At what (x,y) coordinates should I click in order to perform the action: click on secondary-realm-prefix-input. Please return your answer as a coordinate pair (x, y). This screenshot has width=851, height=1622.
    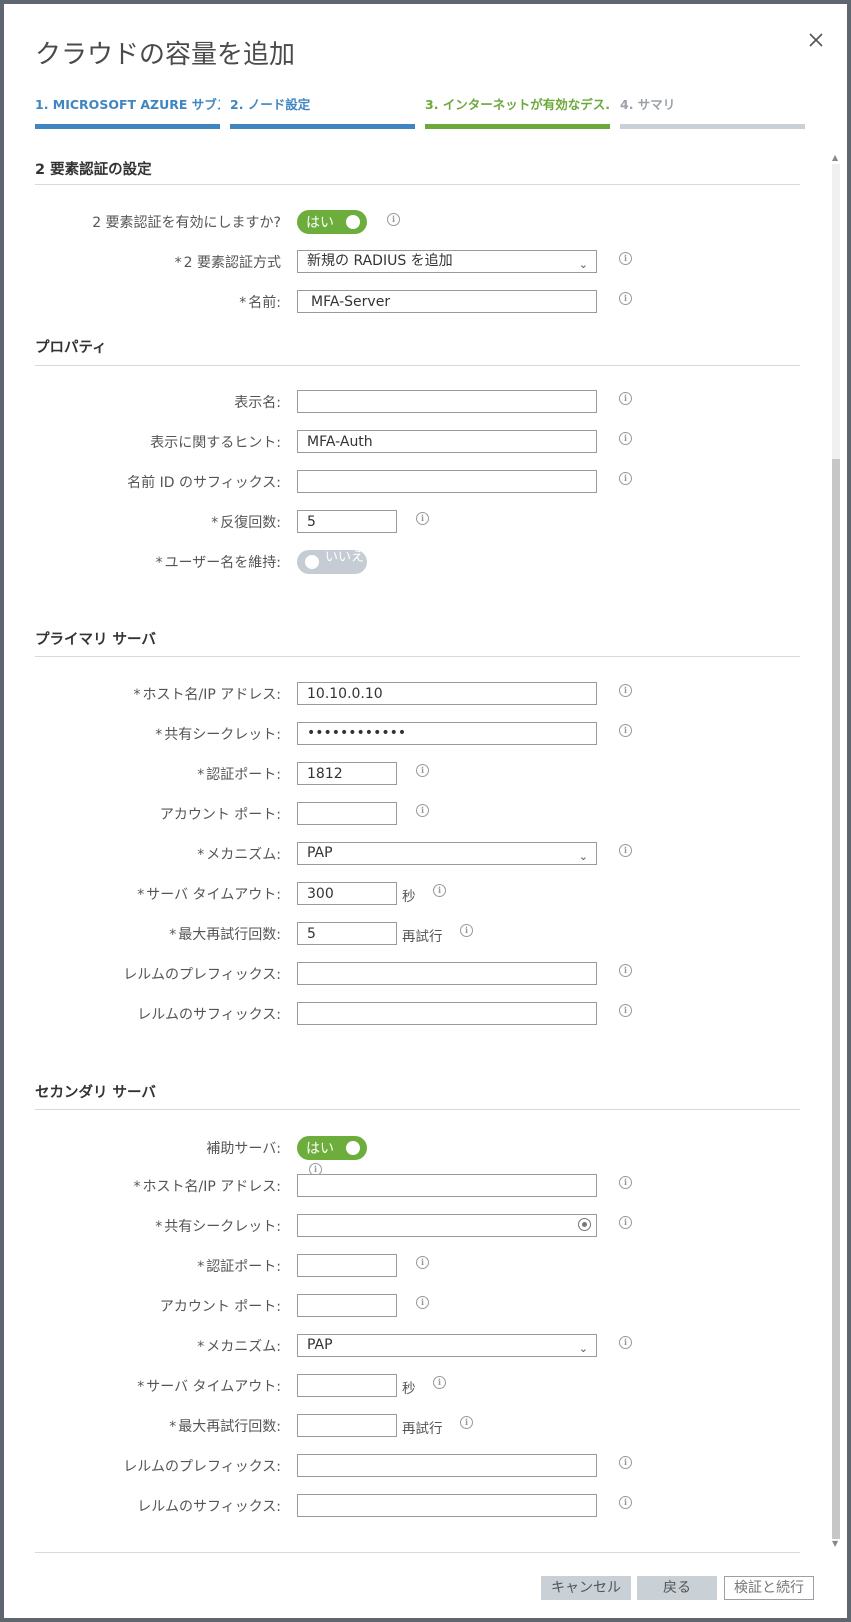
    Looking at the image, I should click on (447, 1465).